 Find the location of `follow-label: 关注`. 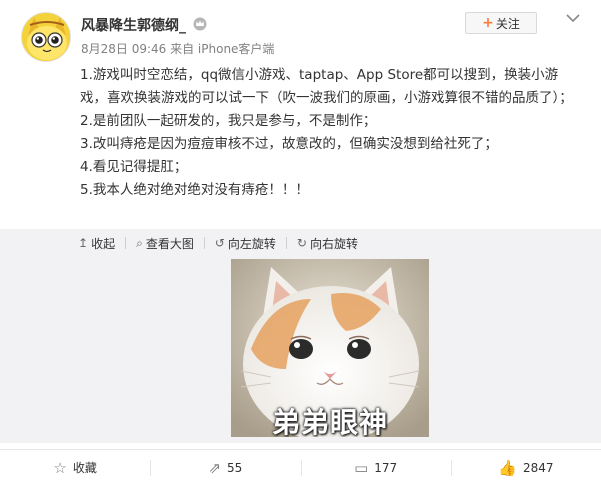

follow-label: 关注 is located at coordinates (507, 23).